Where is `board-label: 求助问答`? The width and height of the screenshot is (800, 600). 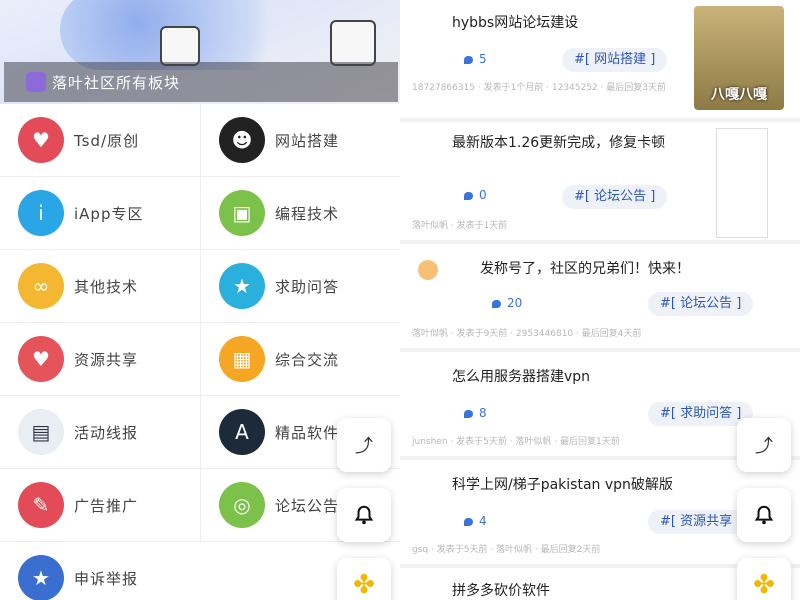 board-label: 求助问答 is located at coordinates (307, 287).